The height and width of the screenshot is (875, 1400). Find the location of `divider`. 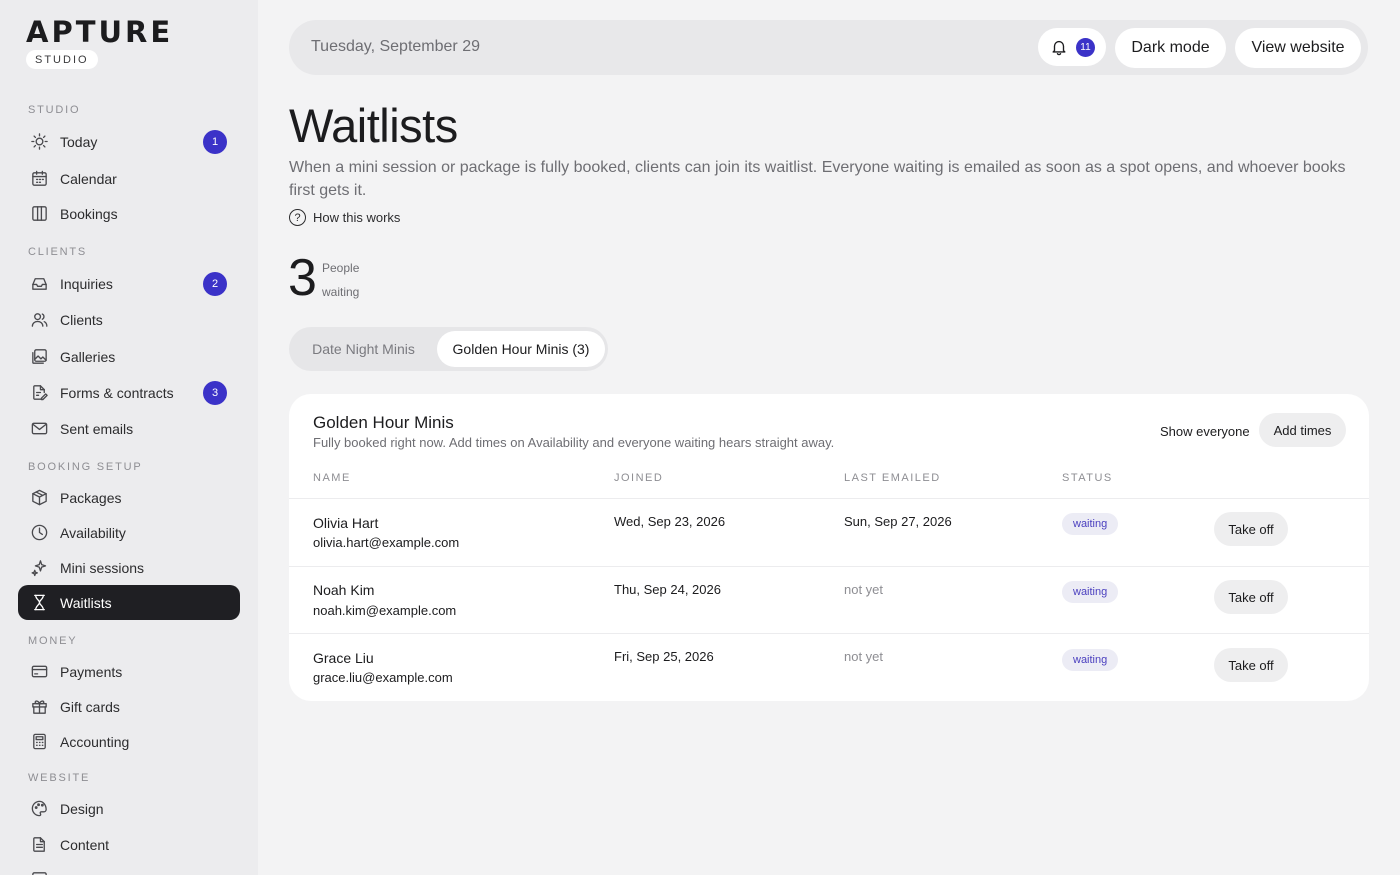

divider is located at coordinates (829, 498).